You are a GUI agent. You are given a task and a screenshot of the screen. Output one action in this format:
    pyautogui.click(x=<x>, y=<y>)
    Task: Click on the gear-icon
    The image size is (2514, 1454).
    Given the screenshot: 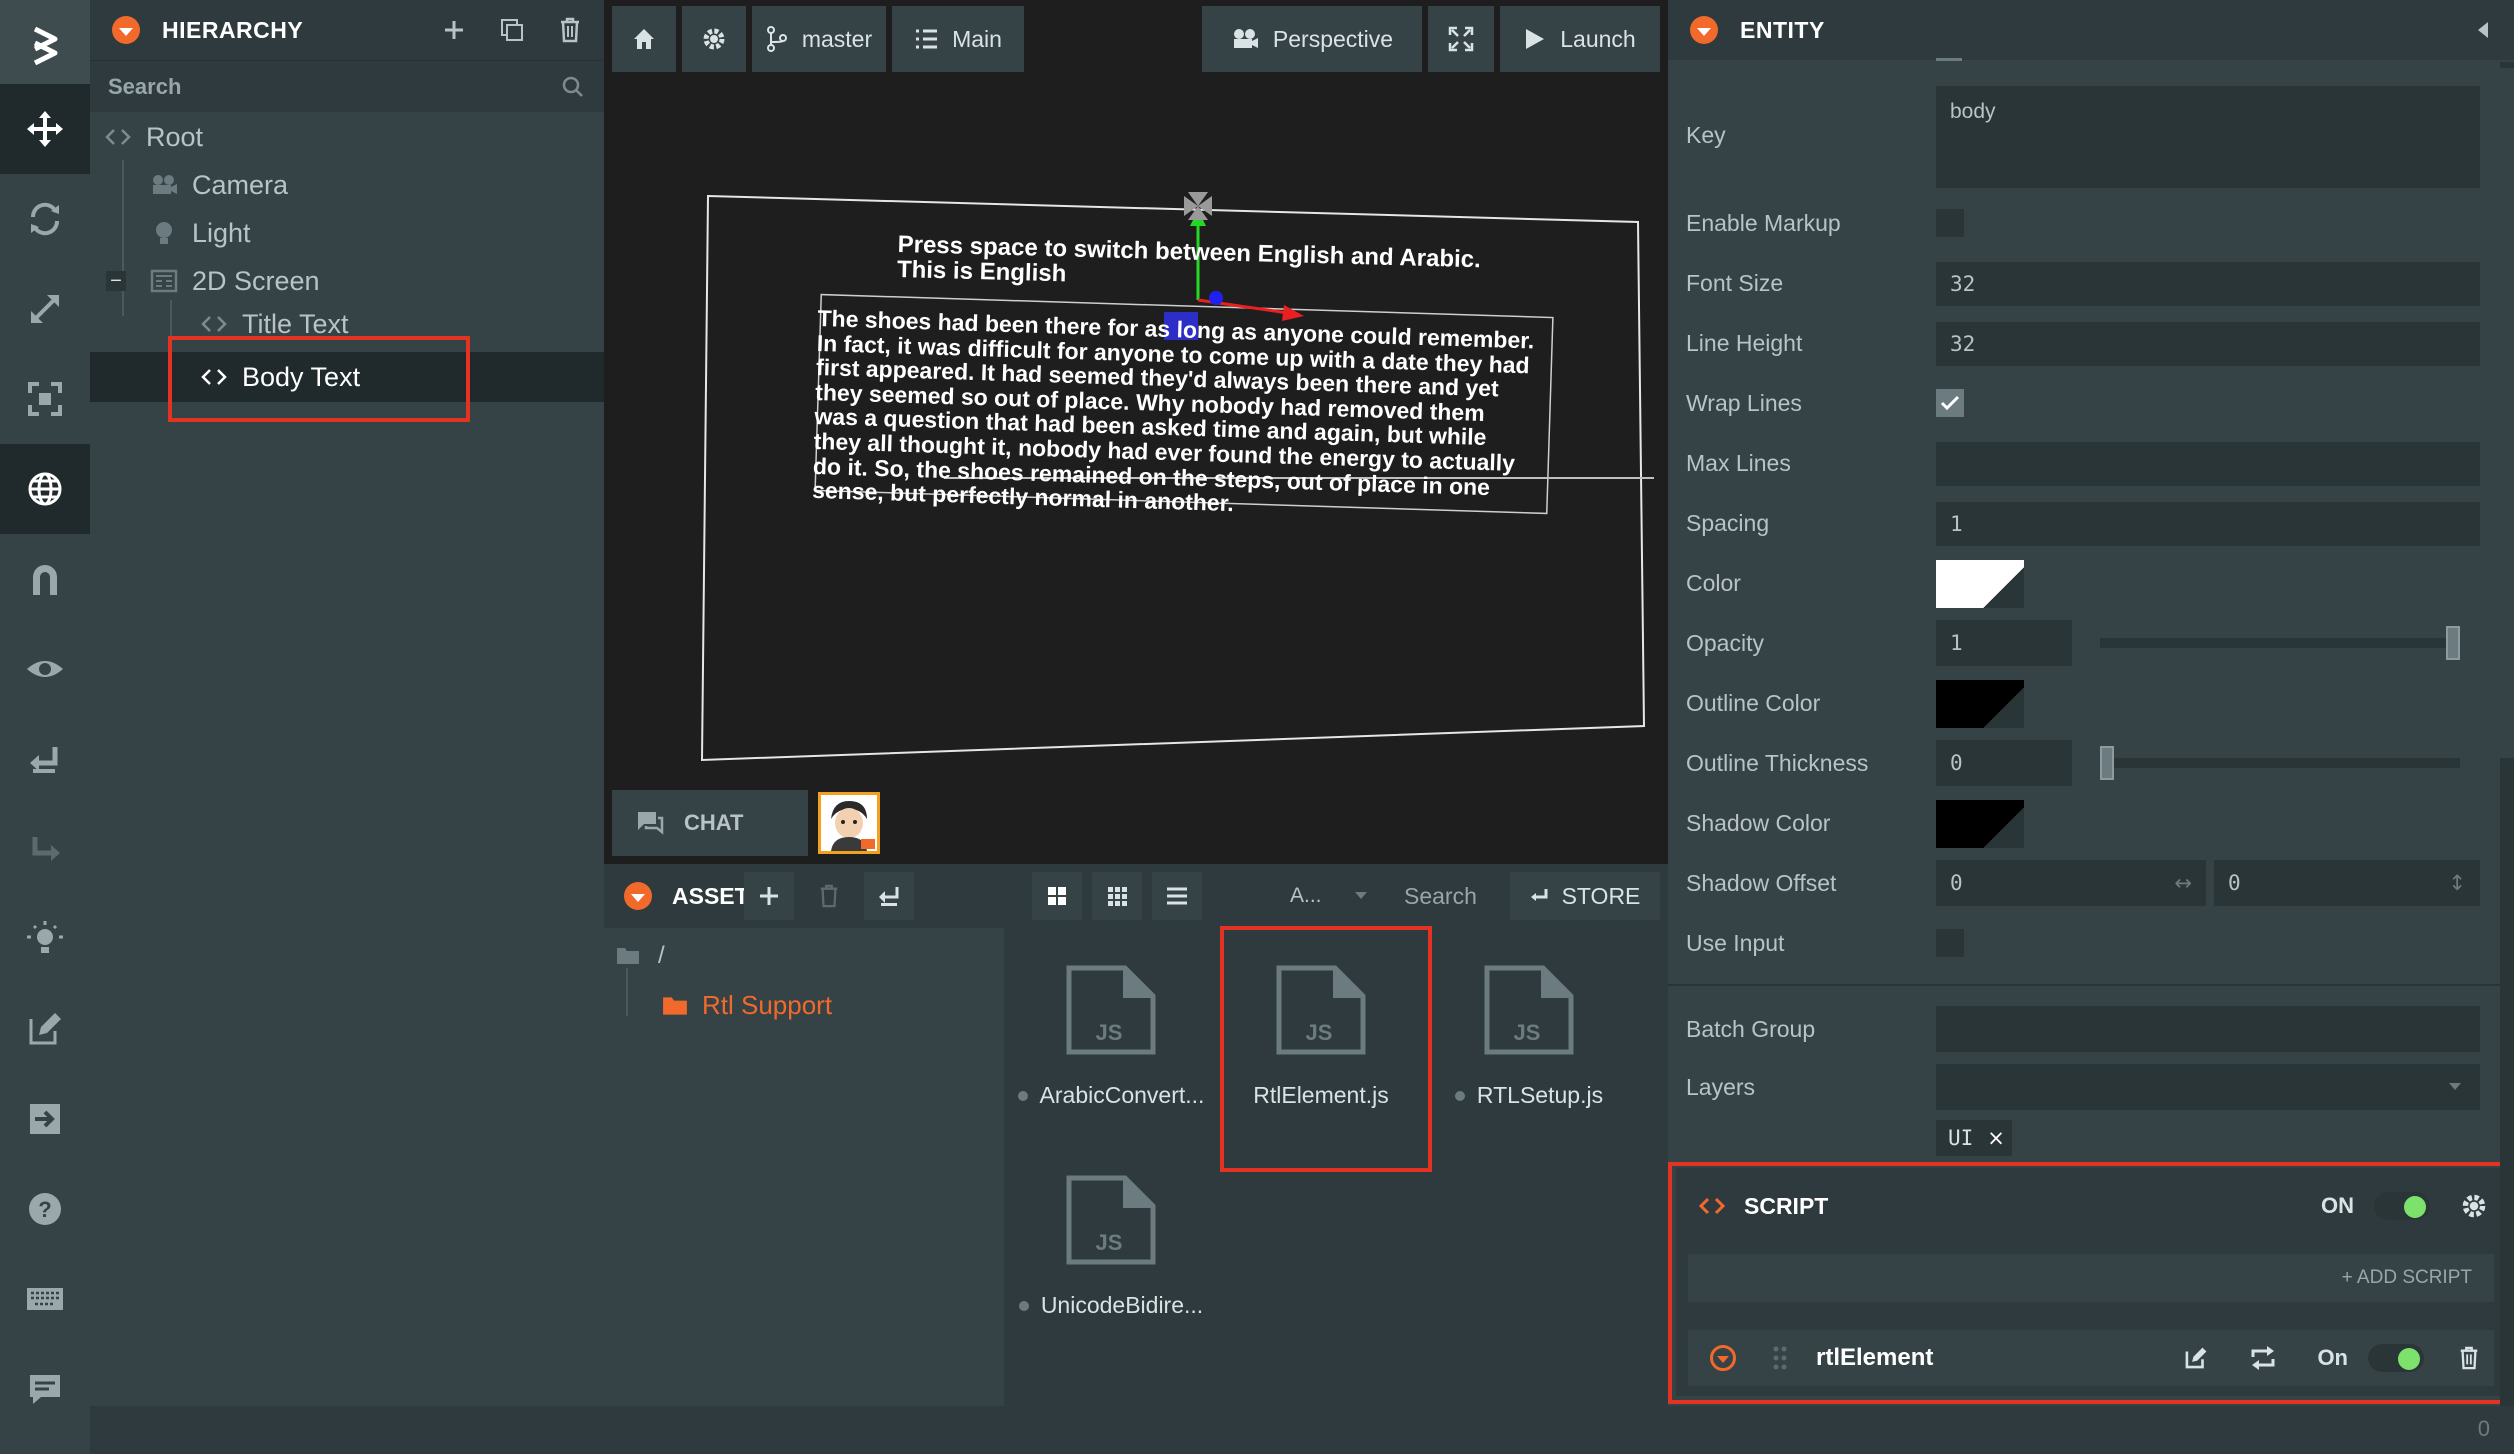 What is the action you would take?
    pyautogui.click(x=2474, y=1206)
    